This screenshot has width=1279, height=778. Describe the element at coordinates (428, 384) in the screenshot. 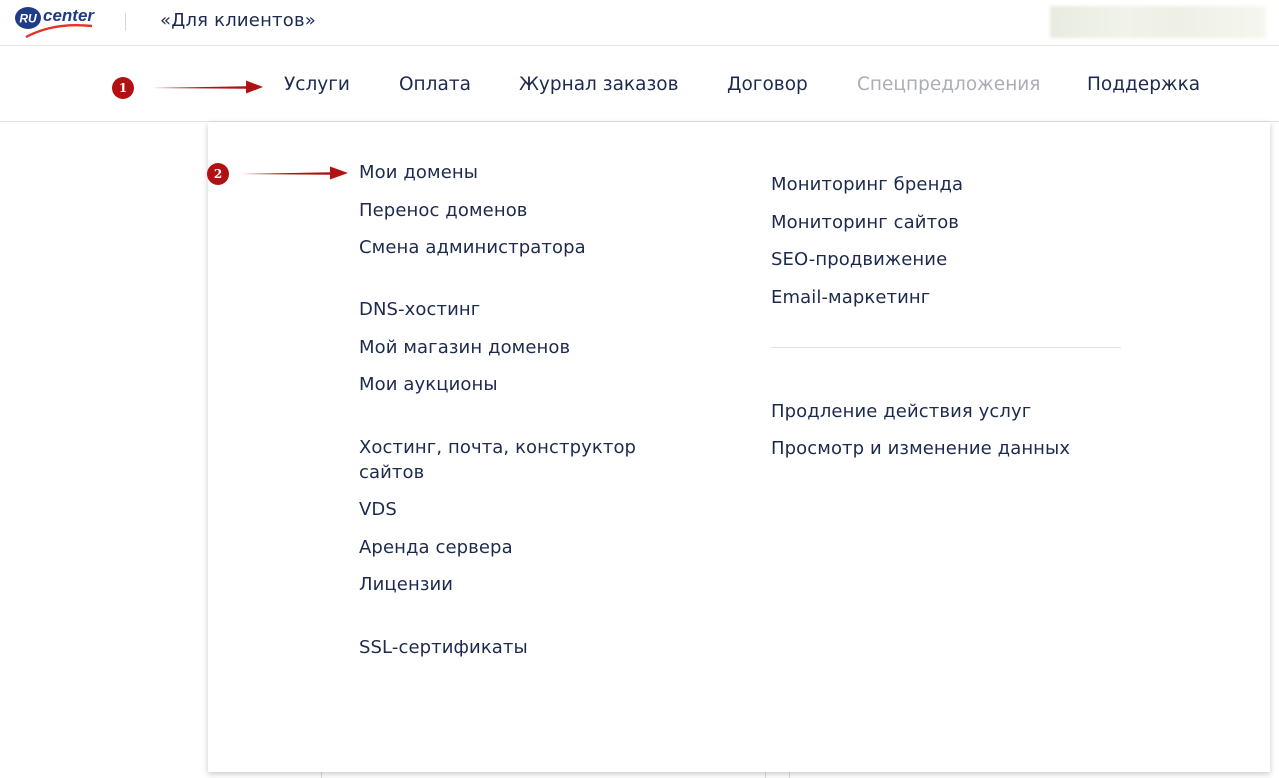

I see `menu-my-auctions: Мои аукционы` at that location.